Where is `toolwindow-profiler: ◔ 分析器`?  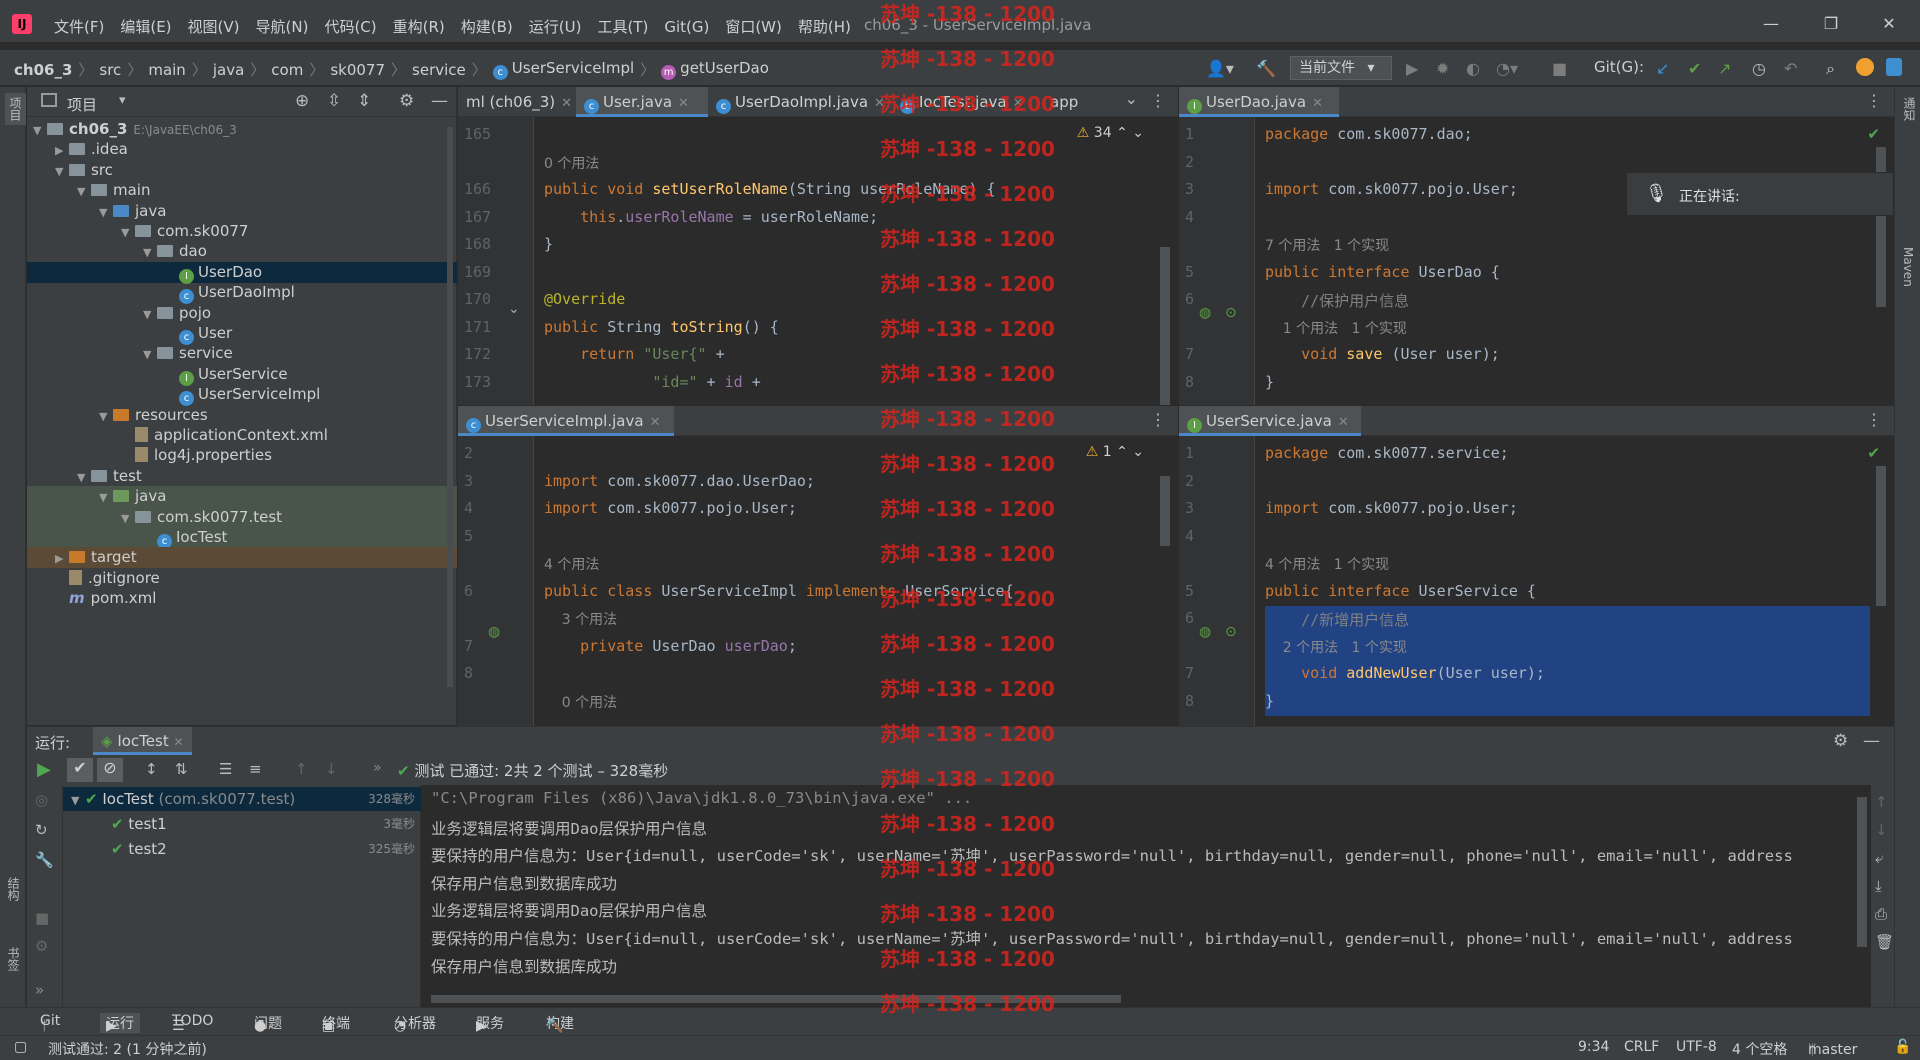 toolwindow-profiler: ◔ 分析器 is located at coordinates (415, 1023).